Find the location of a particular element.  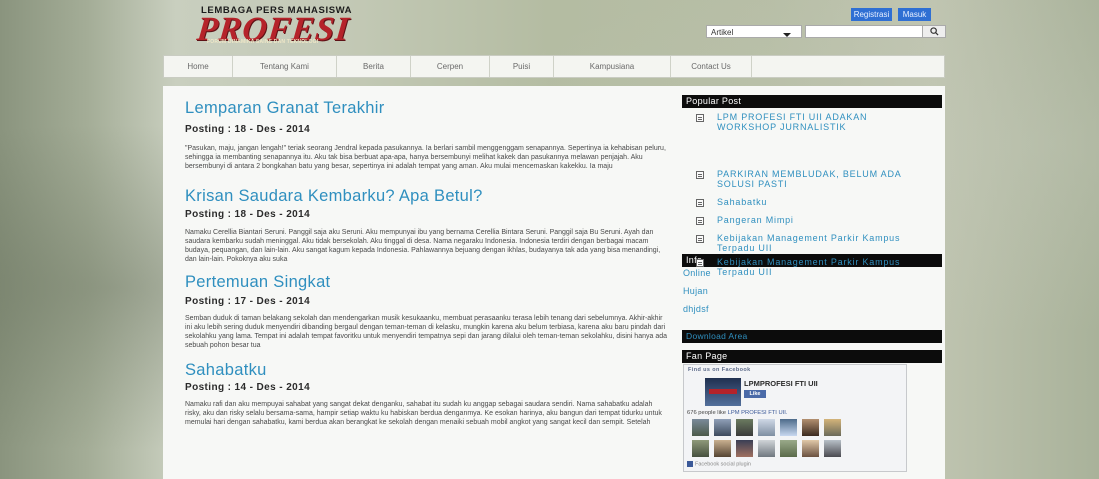

facebook-icon is located at coordinates (690, 464).